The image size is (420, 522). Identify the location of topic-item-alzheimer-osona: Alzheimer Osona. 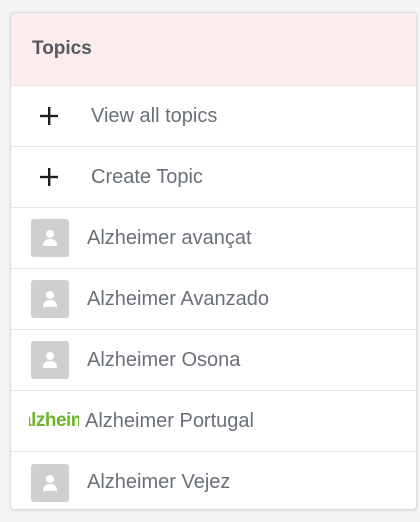
(213, 360).